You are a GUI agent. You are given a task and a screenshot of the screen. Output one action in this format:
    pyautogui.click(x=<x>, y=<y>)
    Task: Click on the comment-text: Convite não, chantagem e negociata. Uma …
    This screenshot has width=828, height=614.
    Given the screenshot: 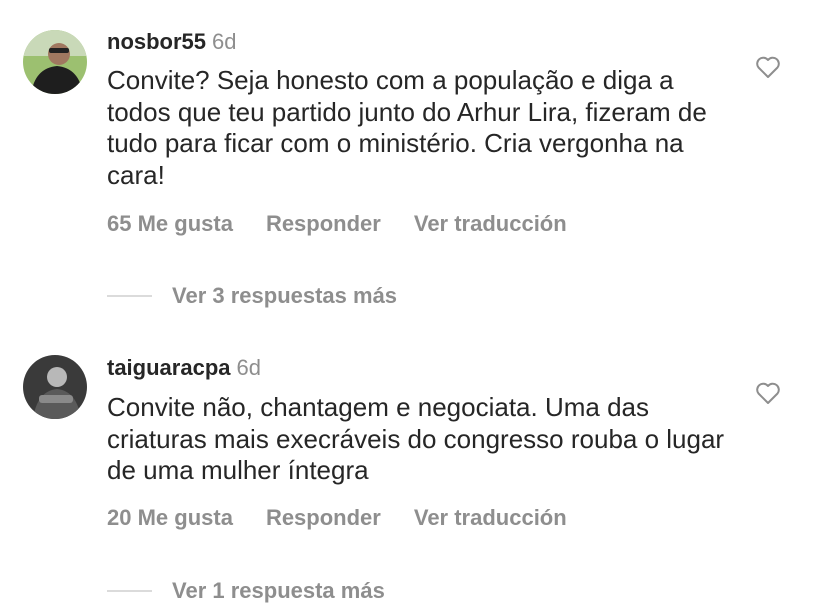 What is the action you would take?
    pyautogui.click(x=416, y=438)
    